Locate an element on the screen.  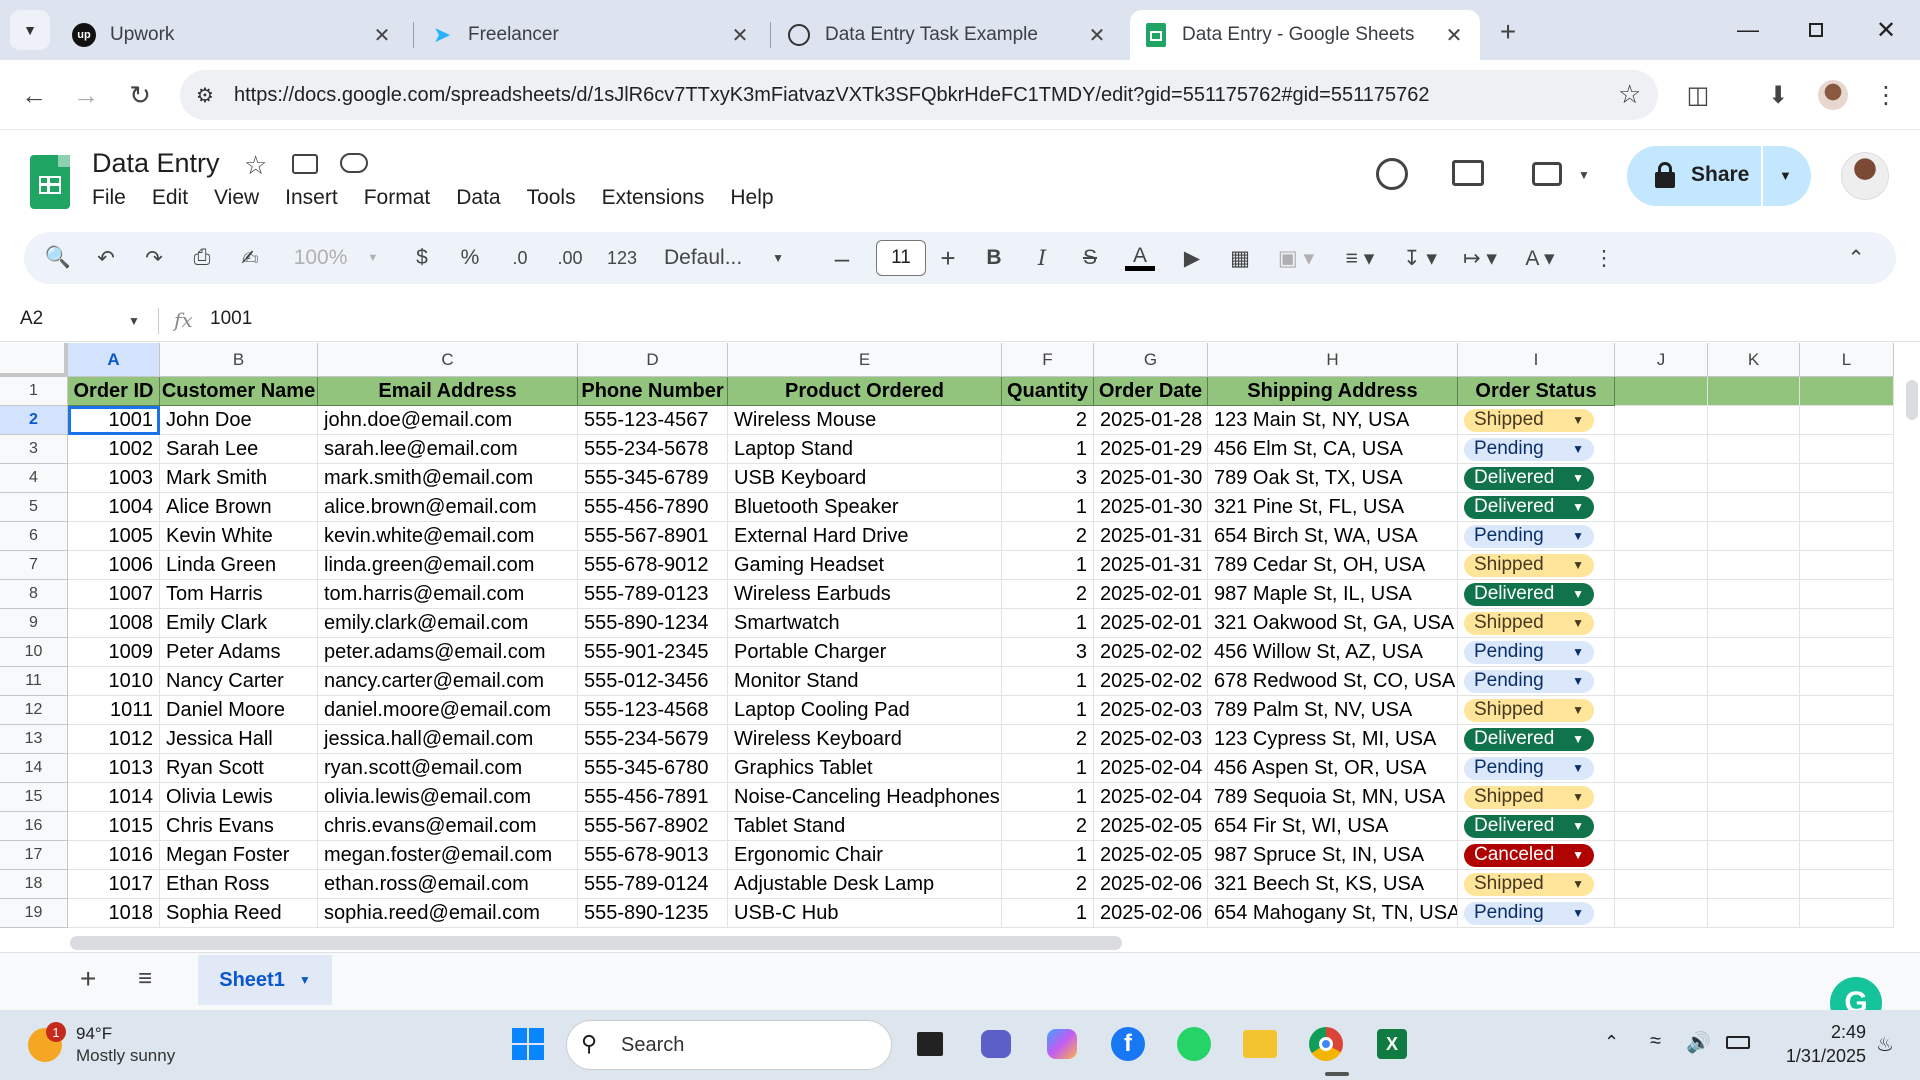
table-cell: Smartwatch is located at coordinates (865, 623).